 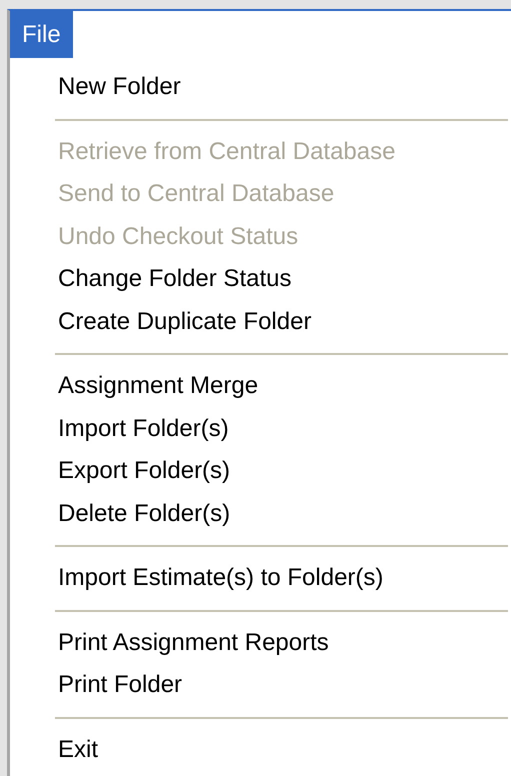 I want to click on menu-title: File, so click(x=41, y=34).